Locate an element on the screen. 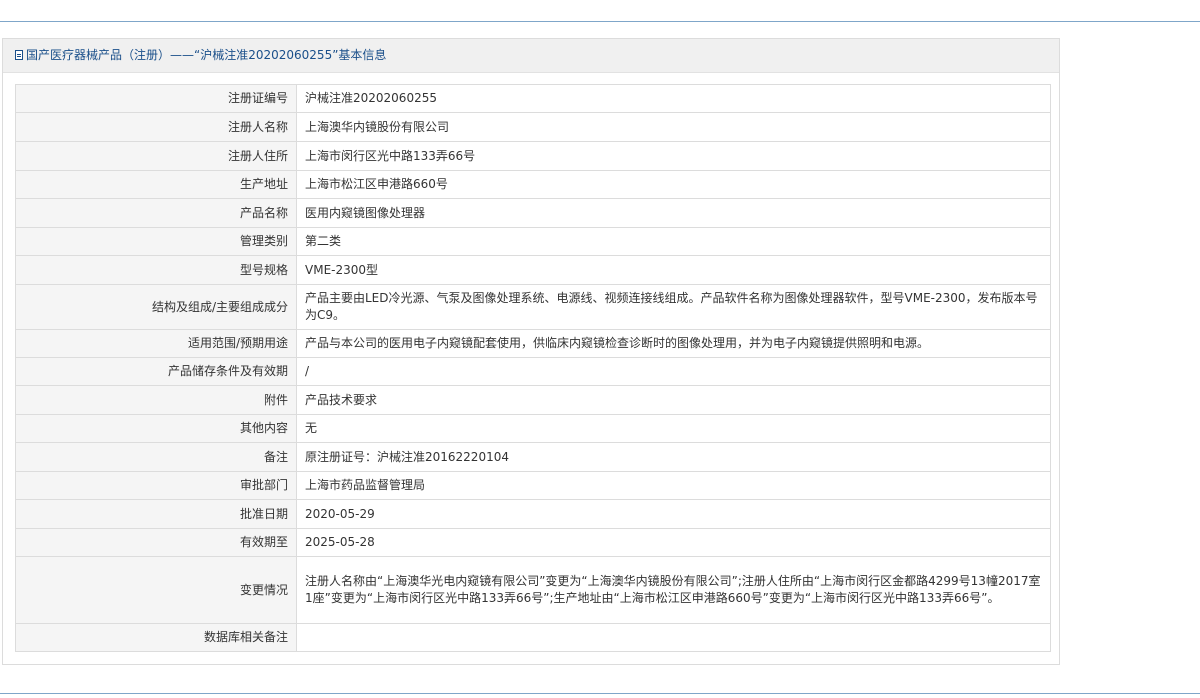  page-title: 国产医疗器械产品（注册）——“沪械注准20202060255”基本信息 is located at coordinates (206, 55).